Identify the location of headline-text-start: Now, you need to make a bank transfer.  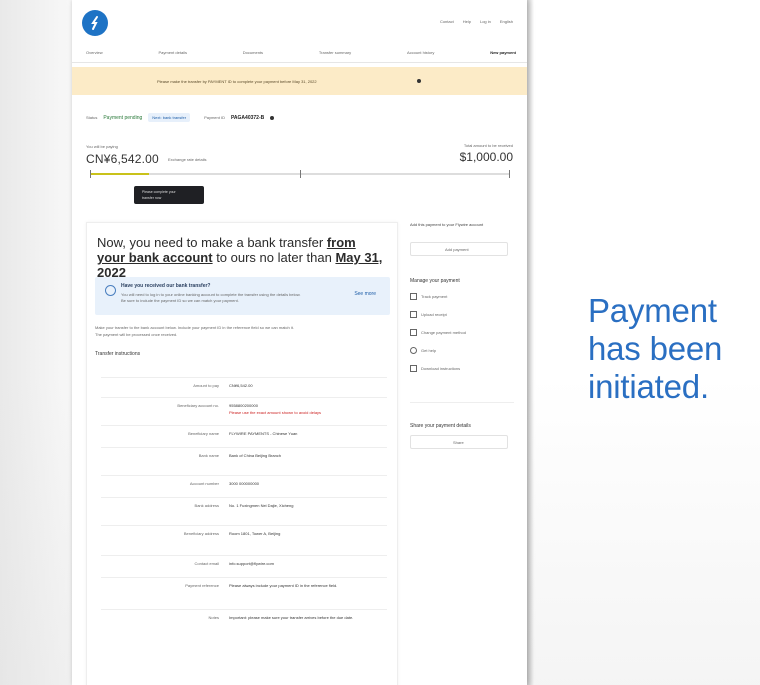
(212, 242).